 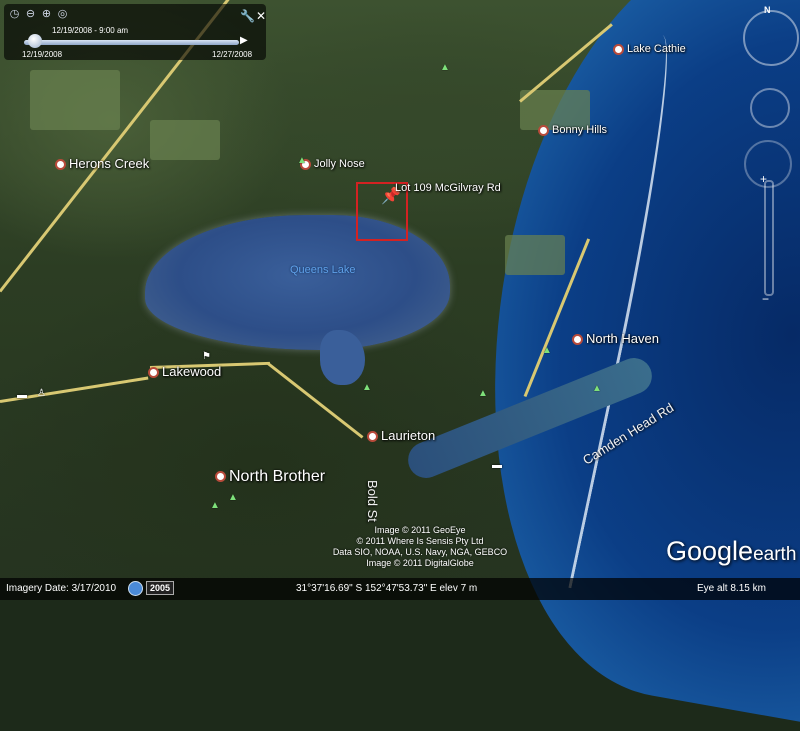 What do you see at coordinates (232, 54) in the screenshot?
I see `end-date: 12/27/2008` at bounding box center [232, 54].